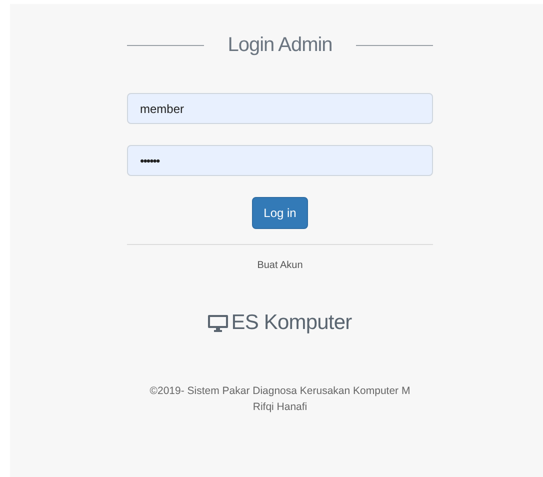 Image resolution: width=543 pixels, height=477 pixels. I want to click on register-link: Buat Akun, so click(280, 265).